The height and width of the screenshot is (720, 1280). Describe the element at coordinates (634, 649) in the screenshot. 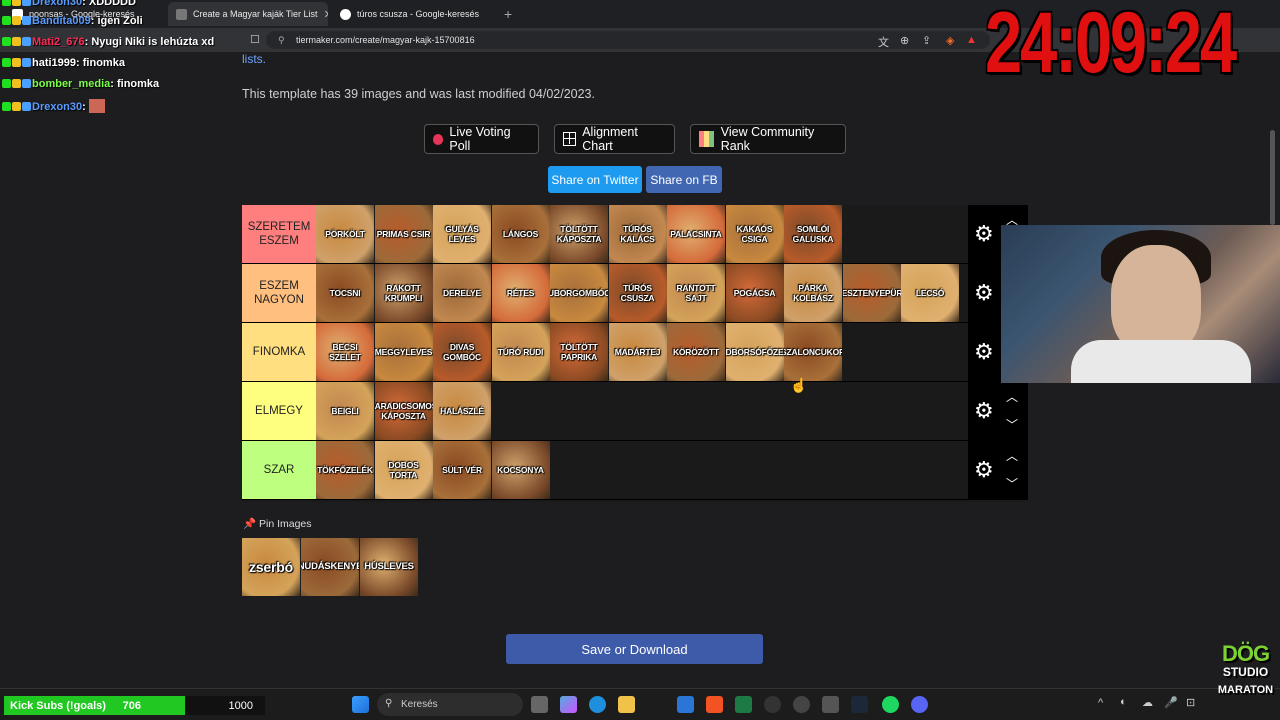

I see `save-download-button: Save or Download` at that location.